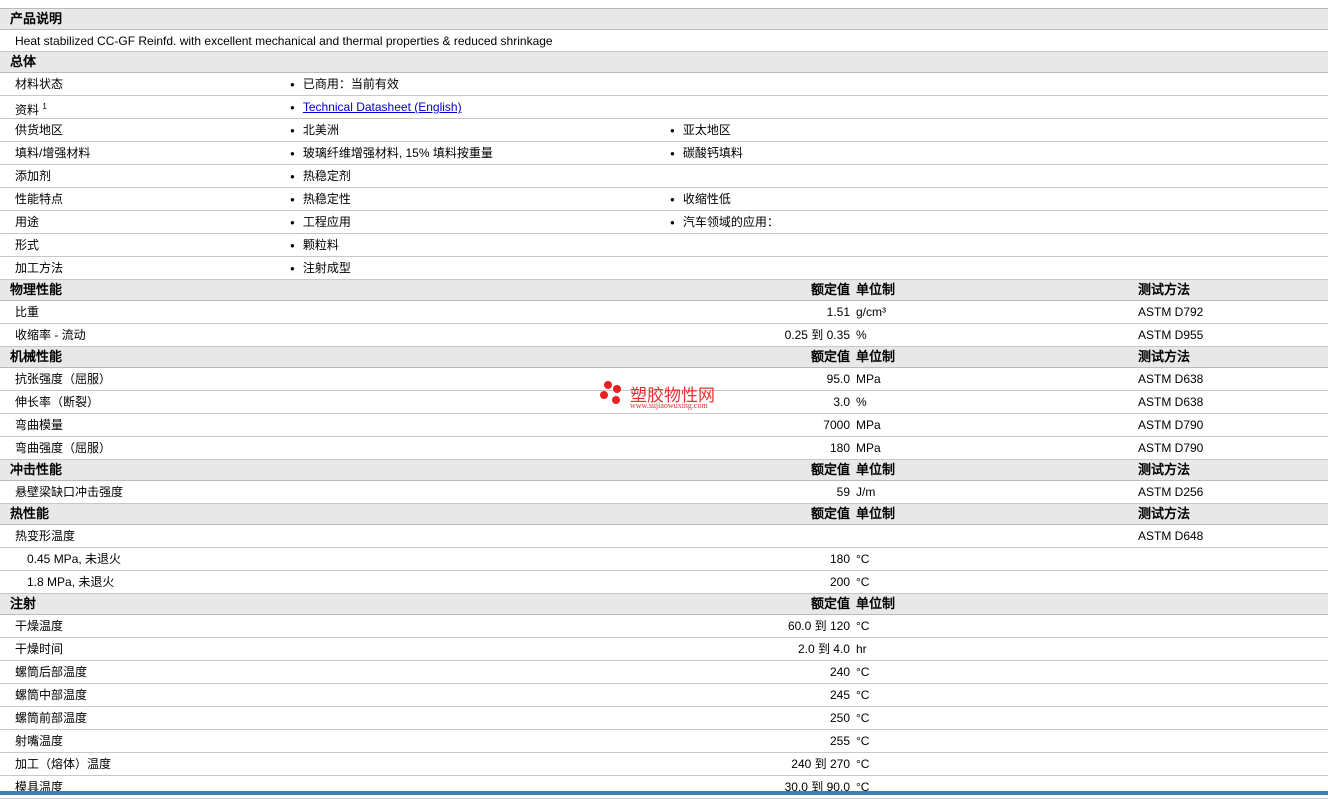  I want to click on nominal-value: 60.0 到 120, so click(818, 626).